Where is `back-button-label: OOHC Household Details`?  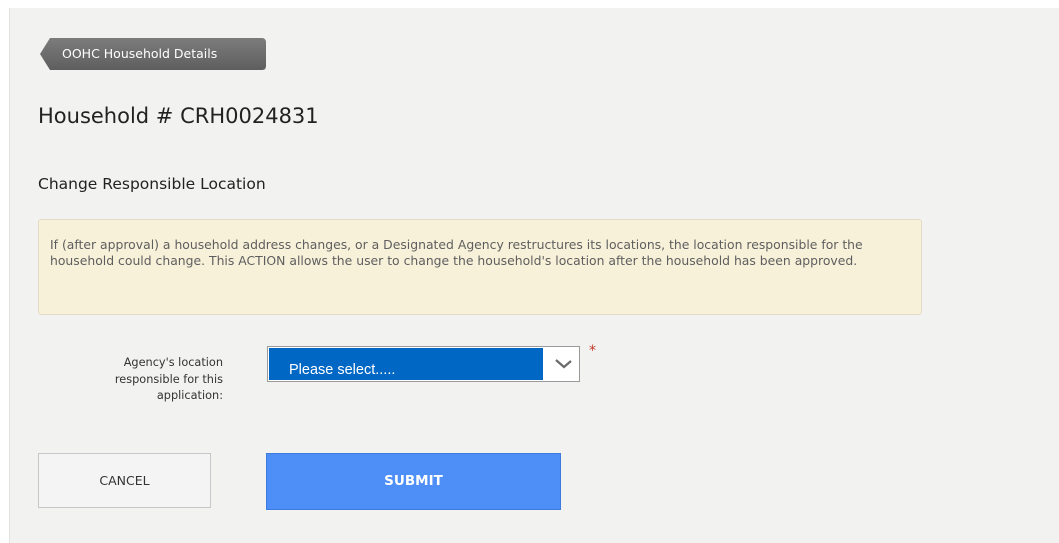 back-button-label: OOHC Household Details is located at coordinates (140, 53).